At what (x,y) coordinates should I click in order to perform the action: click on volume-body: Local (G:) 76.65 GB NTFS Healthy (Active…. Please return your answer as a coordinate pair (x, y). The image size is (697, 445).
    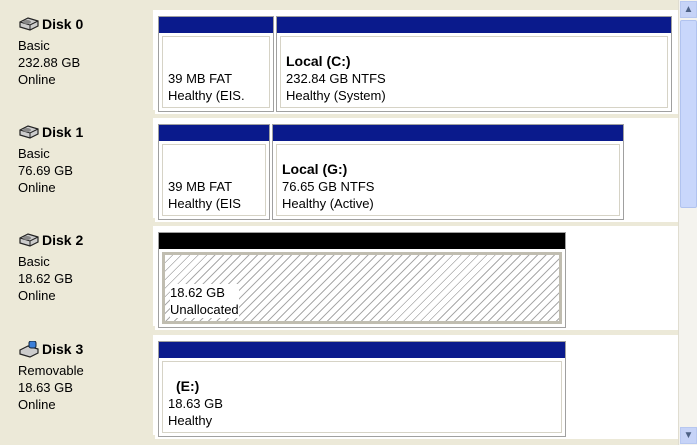
    Looking at the image, I should click on (448, 180).